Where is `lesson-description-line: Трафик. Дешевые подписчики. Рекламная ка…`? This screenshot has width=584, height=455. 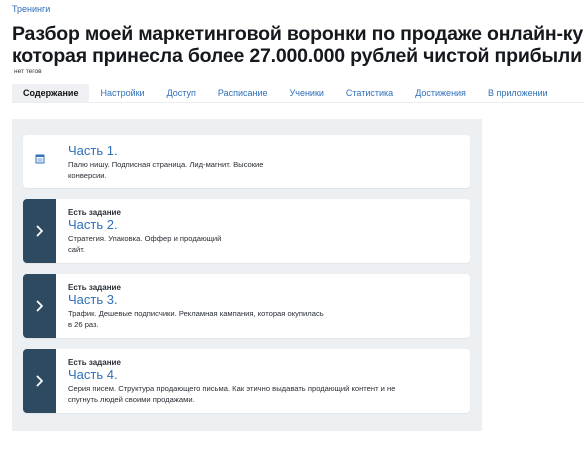
lesson-description-line: Трафик. Дешевые подписчики. Рекламная ка… is located at coordinates (196, 313).